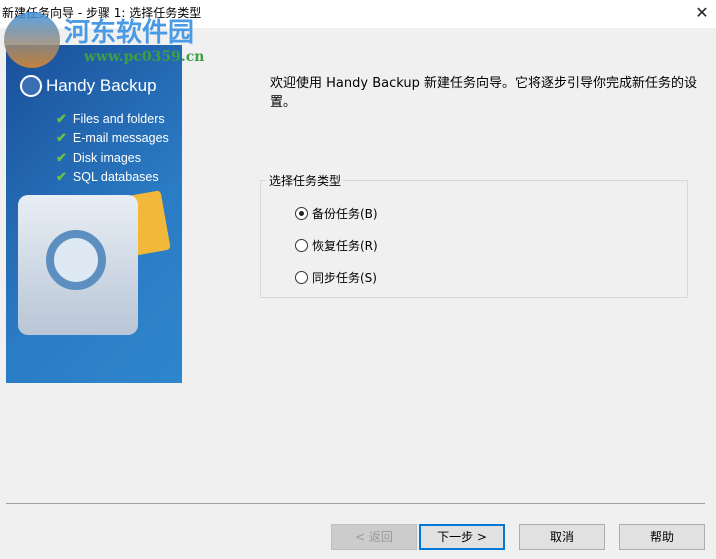 The height and width of the screenshot is (559, 716). Describe the element at coordinates (702, 13) in the screenshot. I see `close-button: ✕` at that location.